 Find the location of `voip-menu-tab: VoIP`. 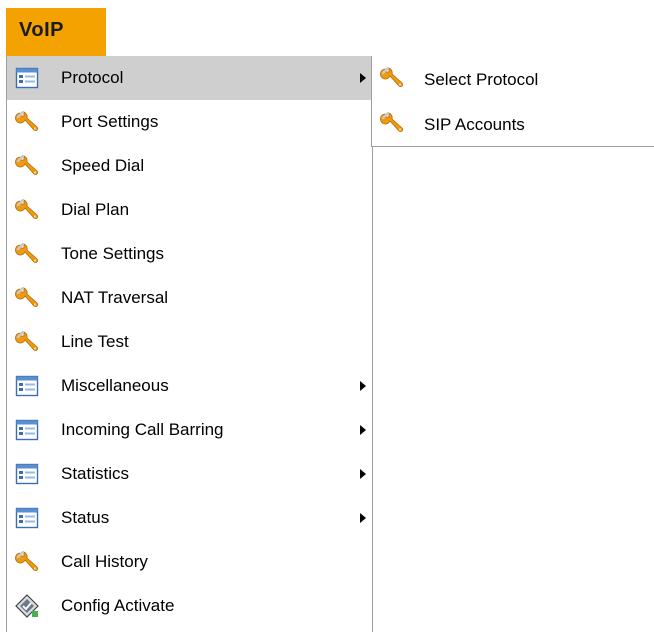

voip-menu-tab: VoIP is located at coordinates (56, 32).